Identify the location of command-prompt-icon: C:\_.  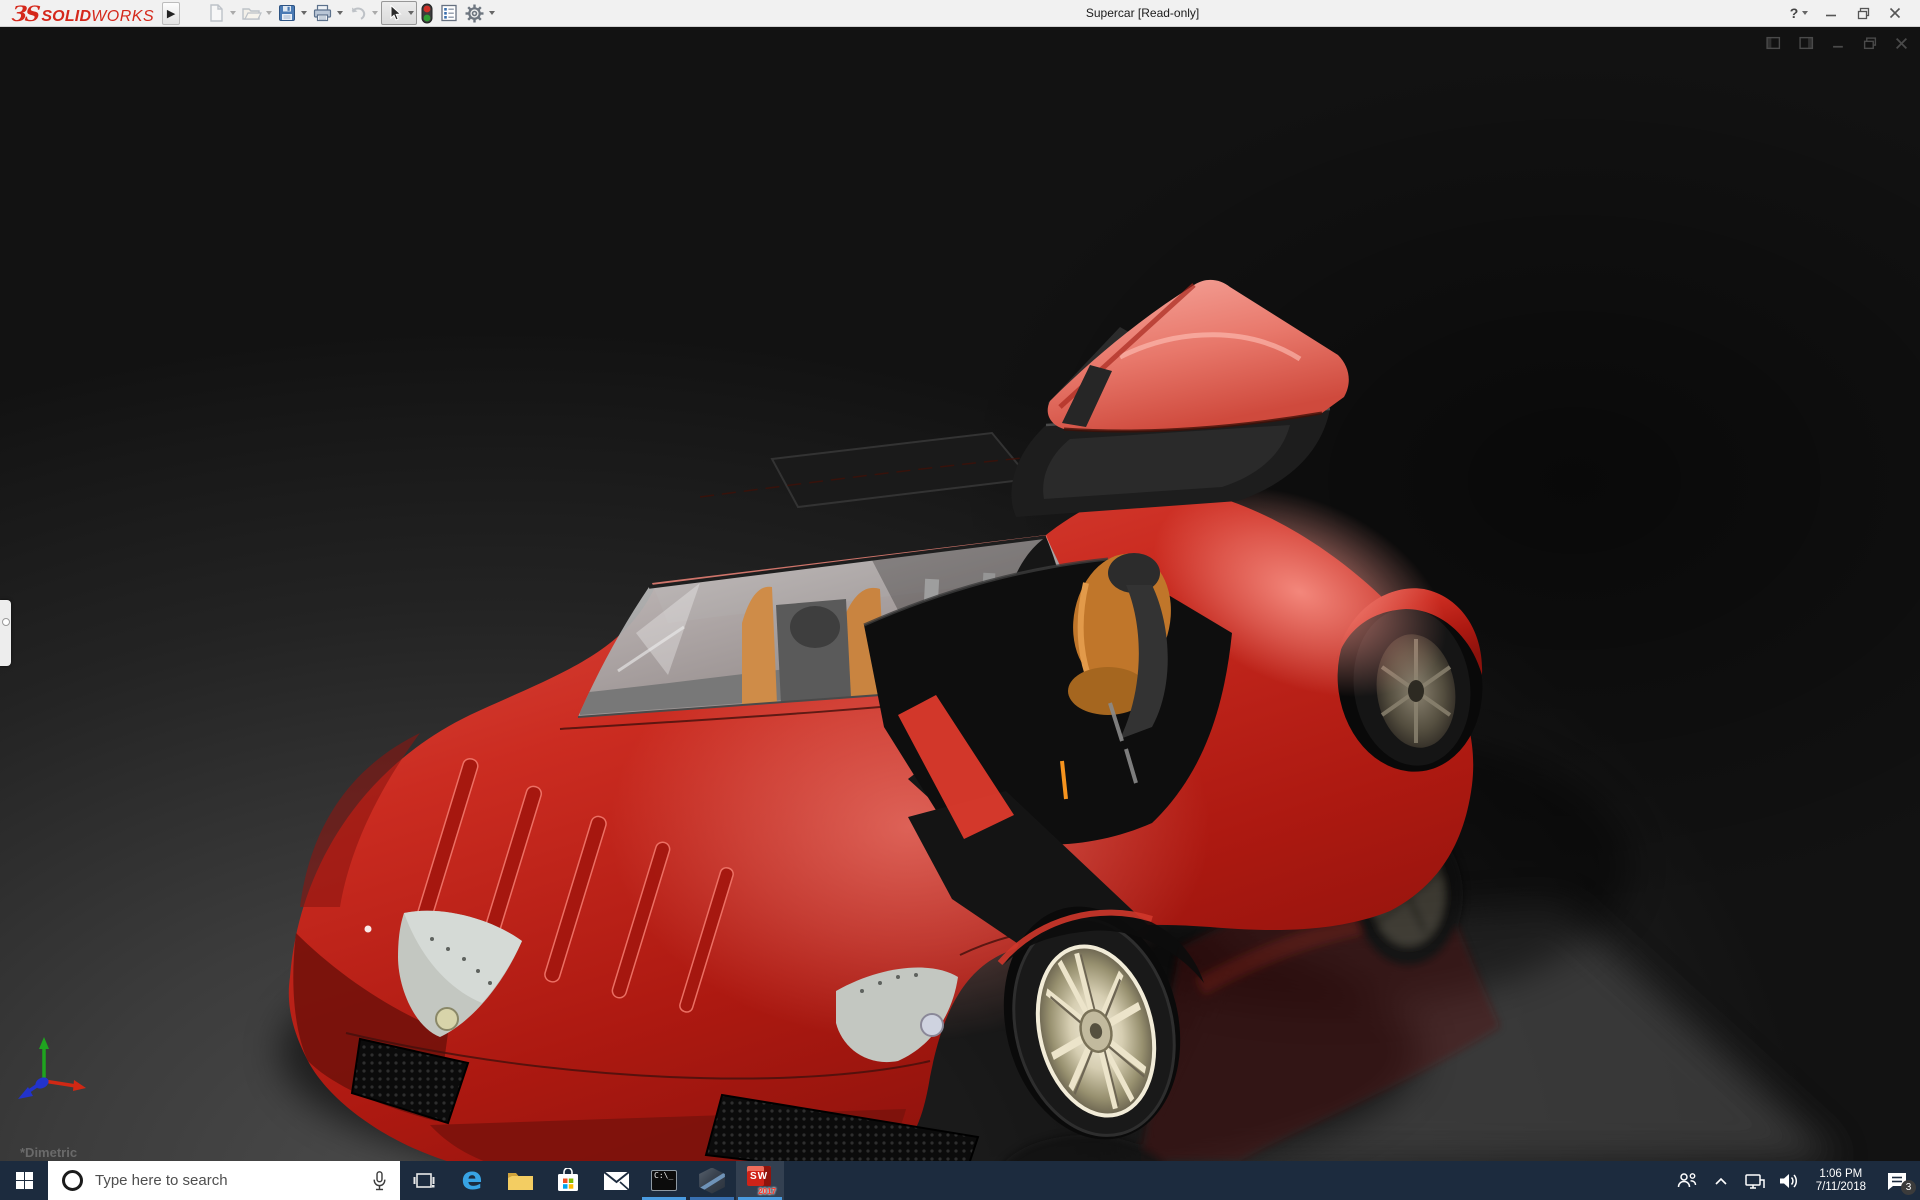
(664, 1180).